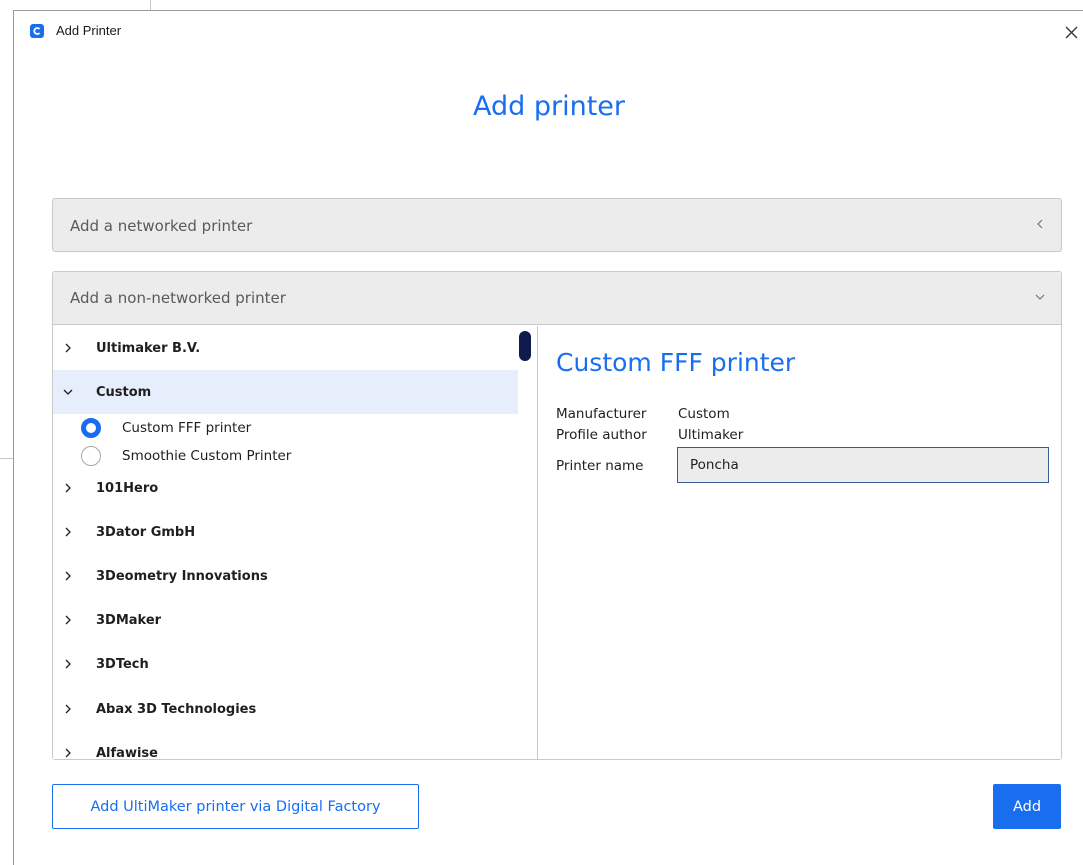 This screenshot has height=865, width=1083. I want to click on add-button: Add, so click(1027, 806).